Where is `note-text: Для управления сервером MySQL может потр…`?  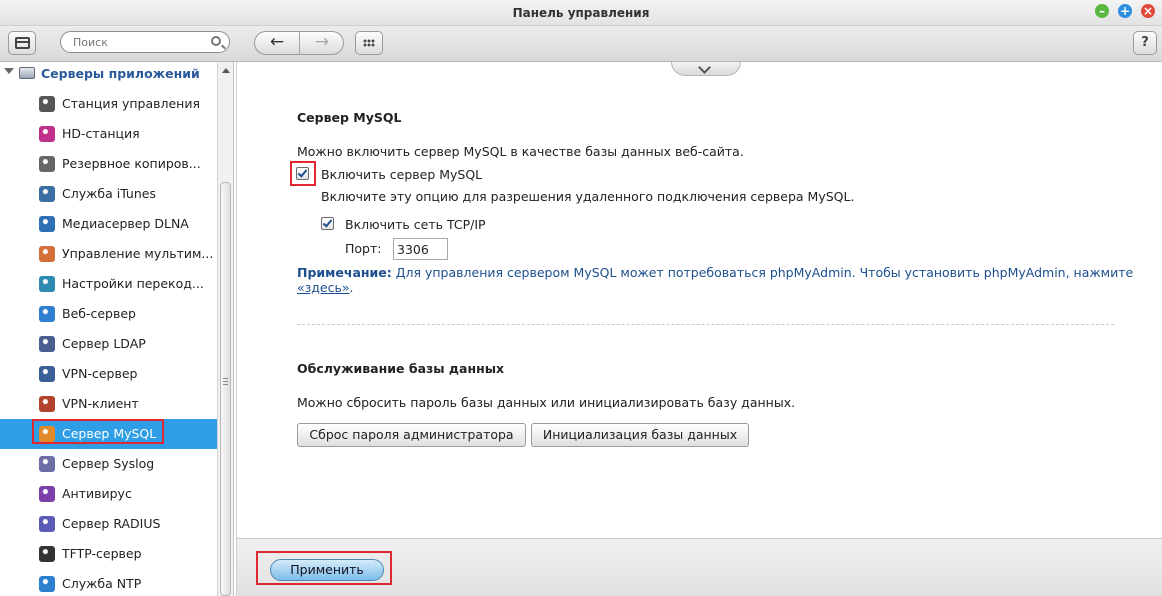 note-text: Для управления сервером MySQL может потр… is located at coordinates (762, 272).